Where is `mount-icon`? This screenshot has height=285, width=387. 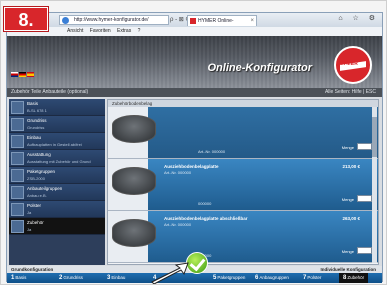 mount-icon is located at coordinates (17, 192).